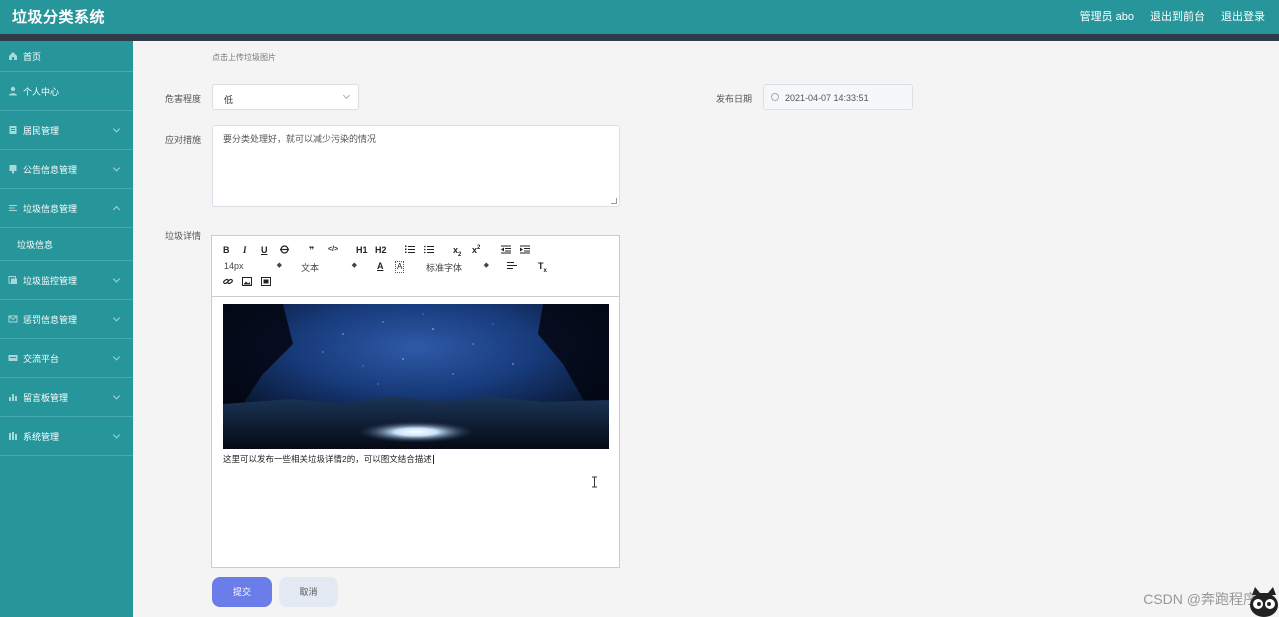 This screenshot has height=617, width=1279. I want to click on image-icon, so click(247, 282).